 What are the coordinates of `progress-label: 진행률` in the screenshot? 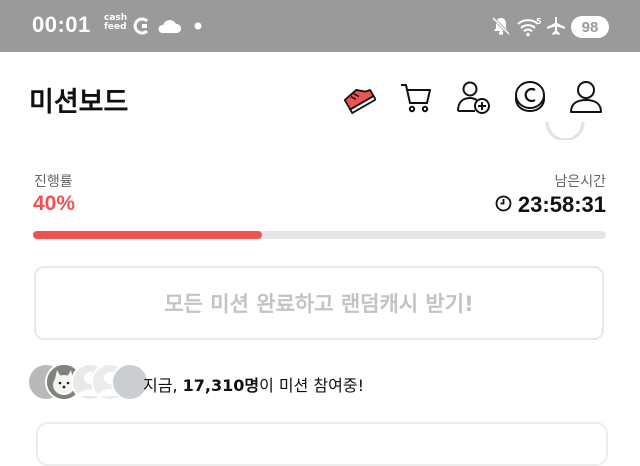 It's located at (53, 182).